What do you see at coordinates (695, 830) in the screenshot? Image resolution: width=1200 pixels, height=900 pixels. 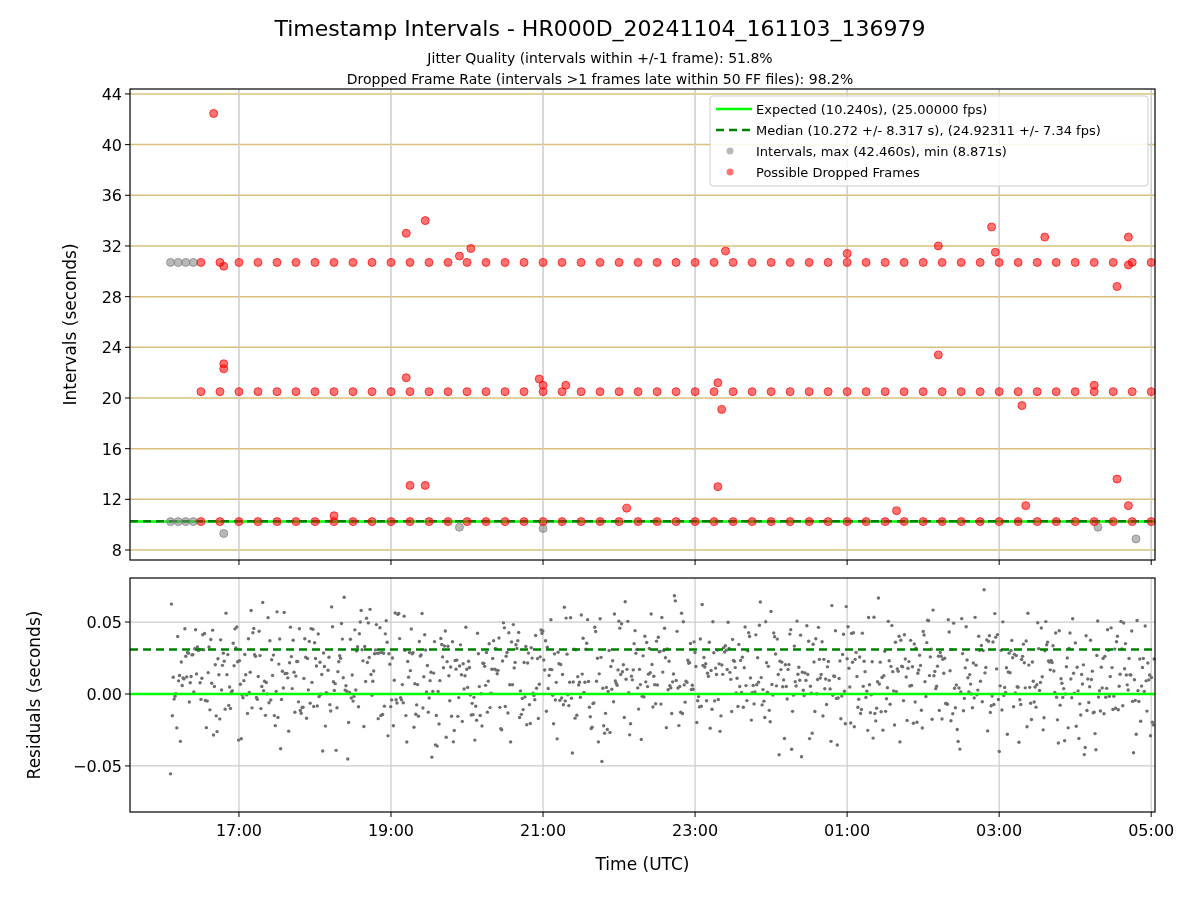 I see `x-tick-label: 23:00` at bounding box center [695, 830].